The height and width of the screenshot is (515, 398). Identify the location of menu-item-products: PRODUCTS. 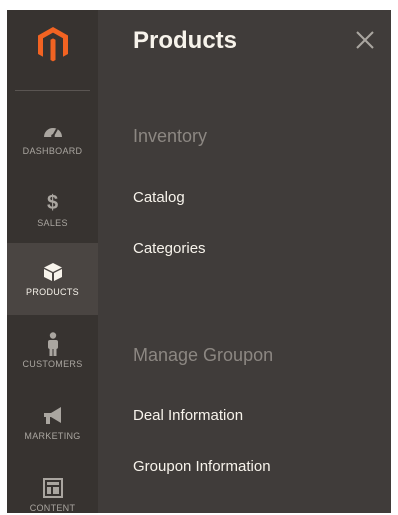
(52, 279).